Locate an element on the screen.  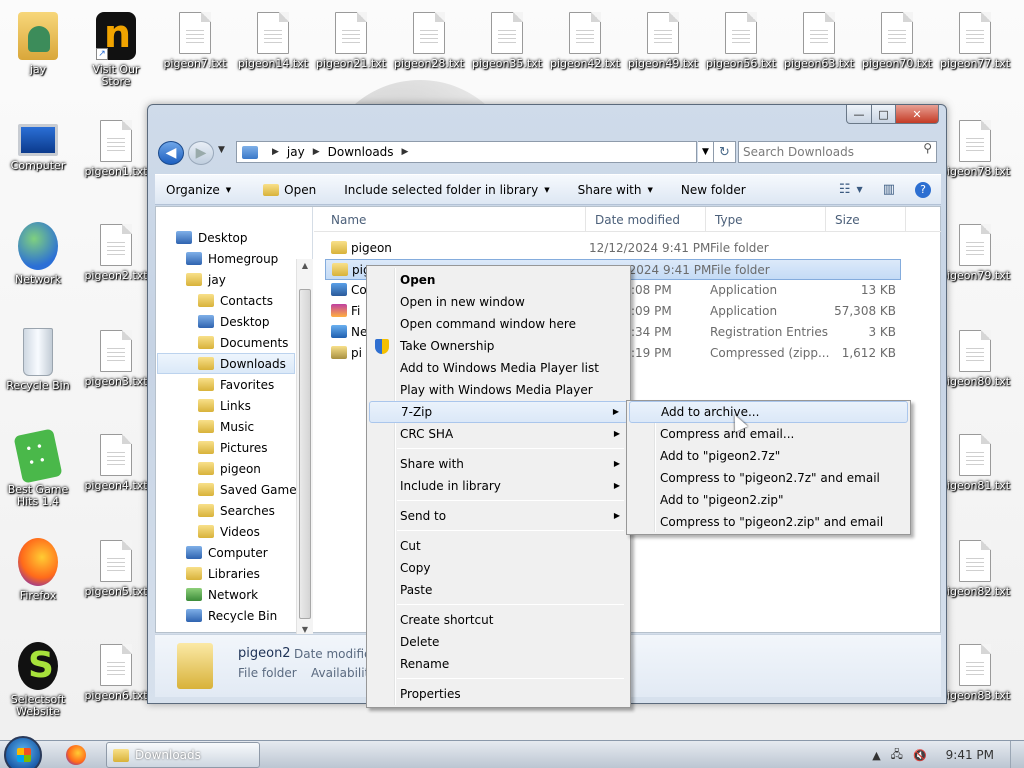
desktop-icon-visit-store: ↗ Visit Our Store is located at coordinates (116, 52).